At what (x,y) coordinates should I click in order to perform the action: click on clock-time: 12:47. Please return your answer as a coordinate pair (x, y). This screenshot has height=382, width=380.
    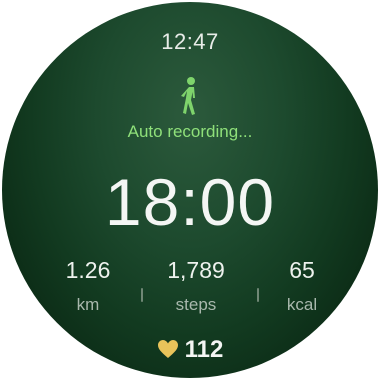
    Looking at the image, I should click on (190, 41).